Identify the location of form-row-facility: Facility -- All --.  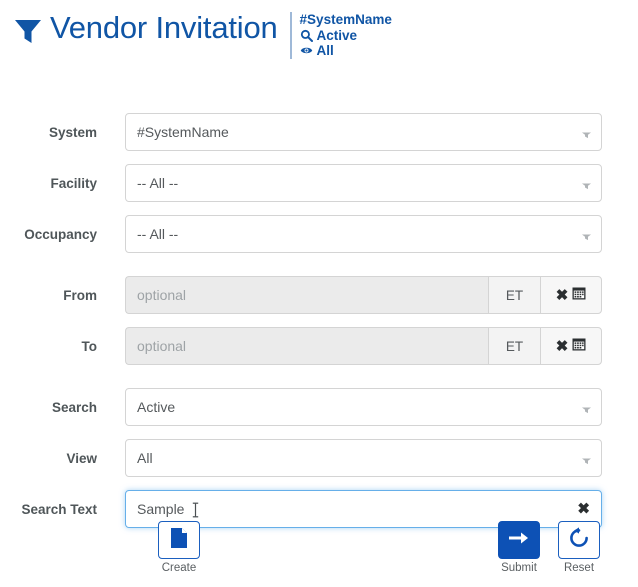
(301, 183).